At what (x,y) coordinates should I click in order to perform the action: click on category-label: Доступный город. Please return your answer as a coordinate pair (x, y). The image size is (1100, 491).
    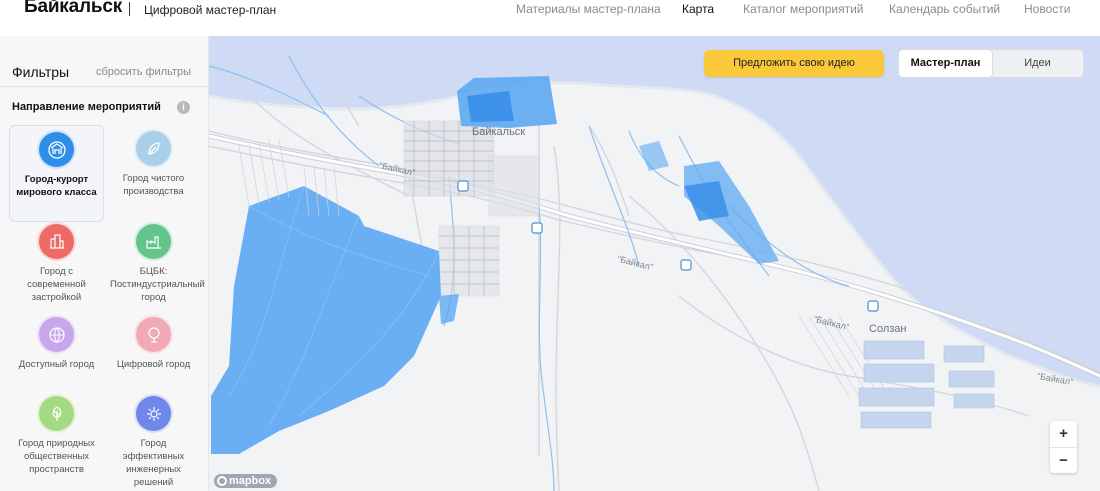
    Looking at the image, I should click on (56, 364).